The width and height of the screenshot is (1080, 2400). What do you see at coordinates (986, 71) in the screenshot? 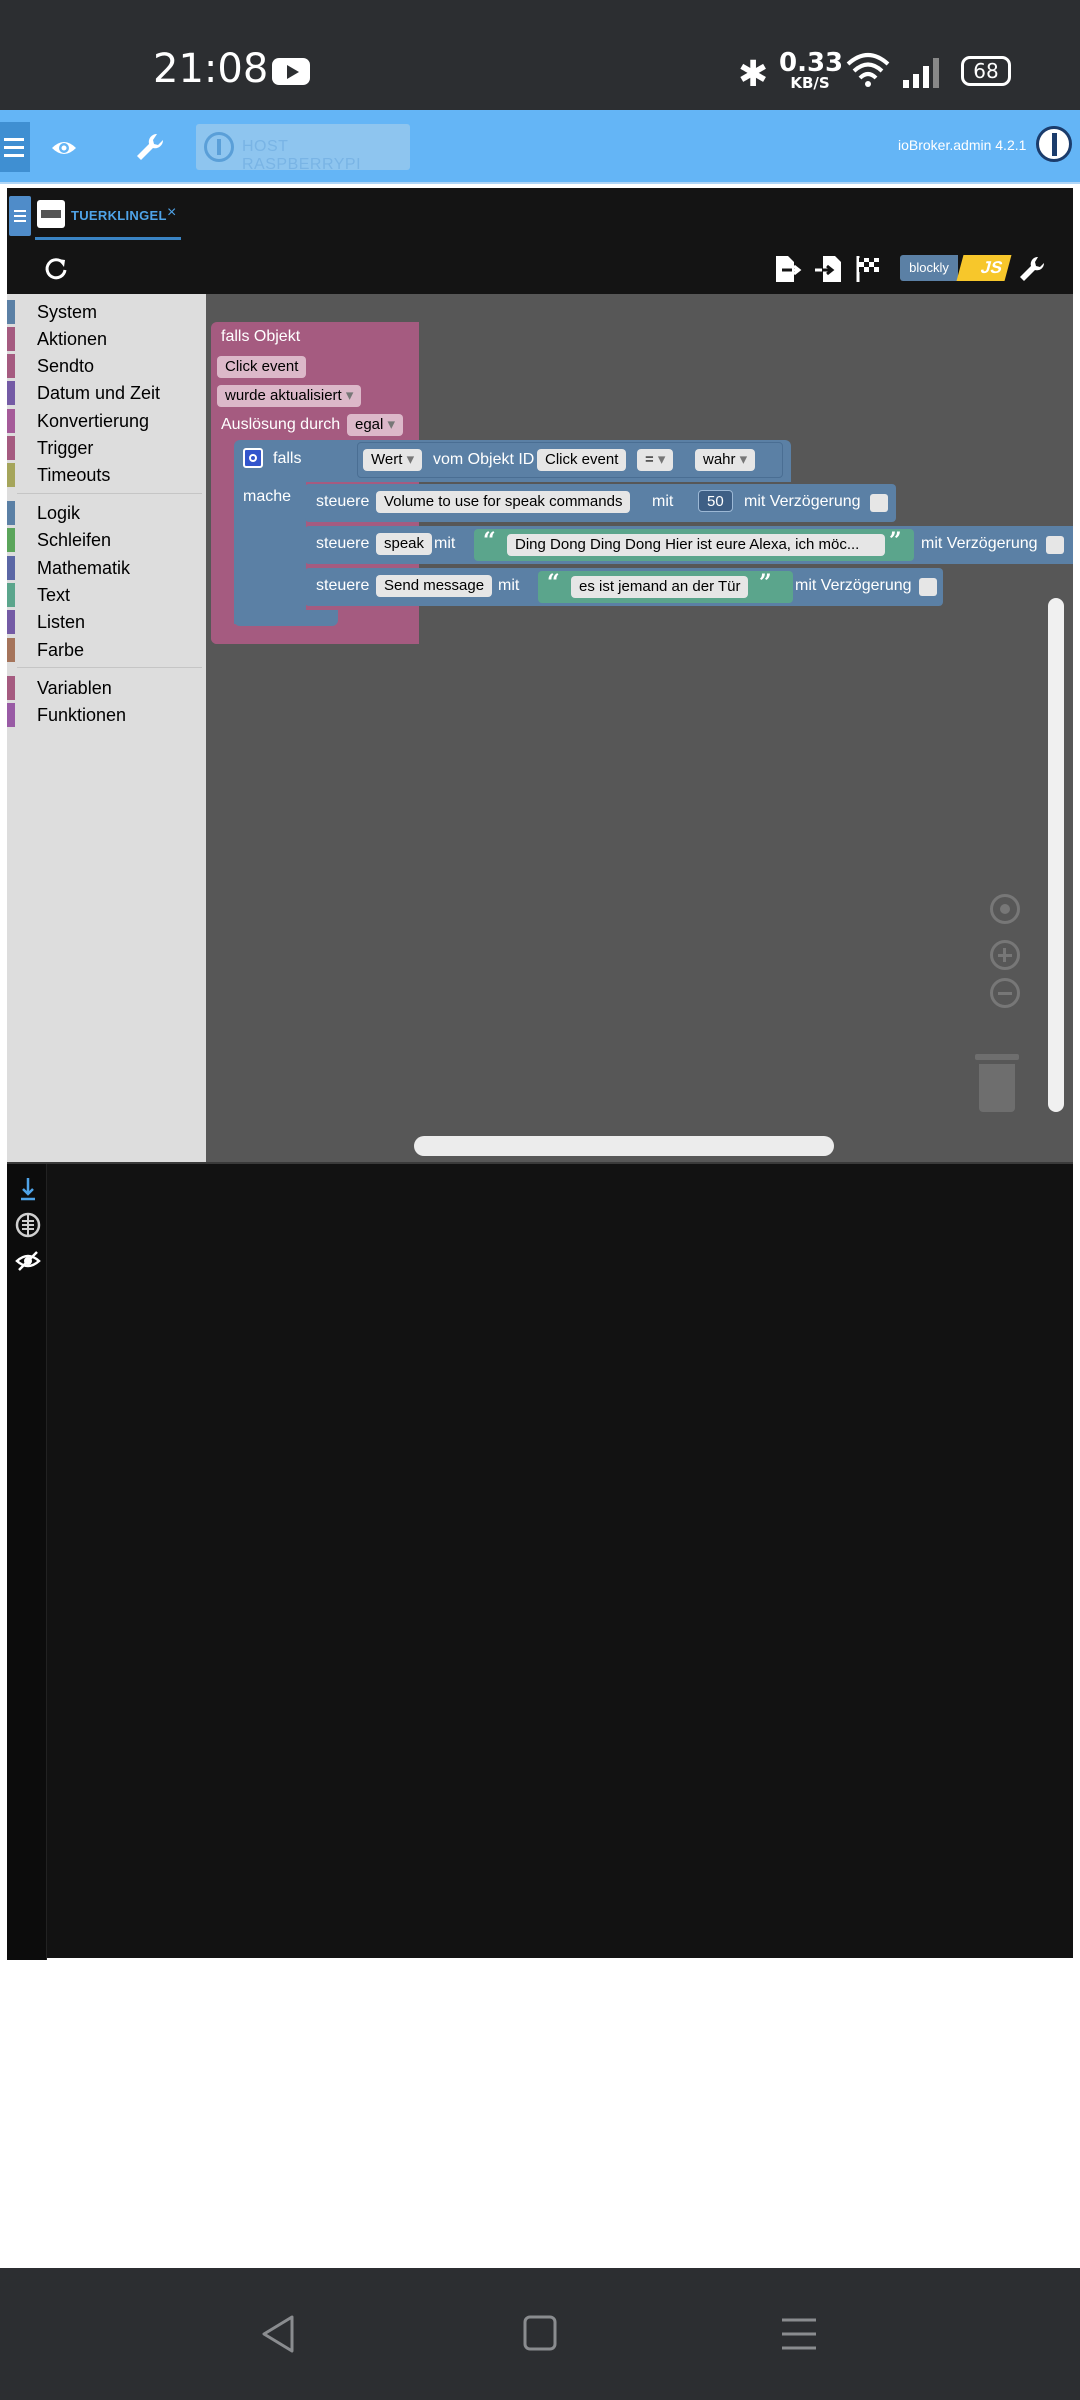
I see `battery-icon: 68` at bounding box center [986, 71].